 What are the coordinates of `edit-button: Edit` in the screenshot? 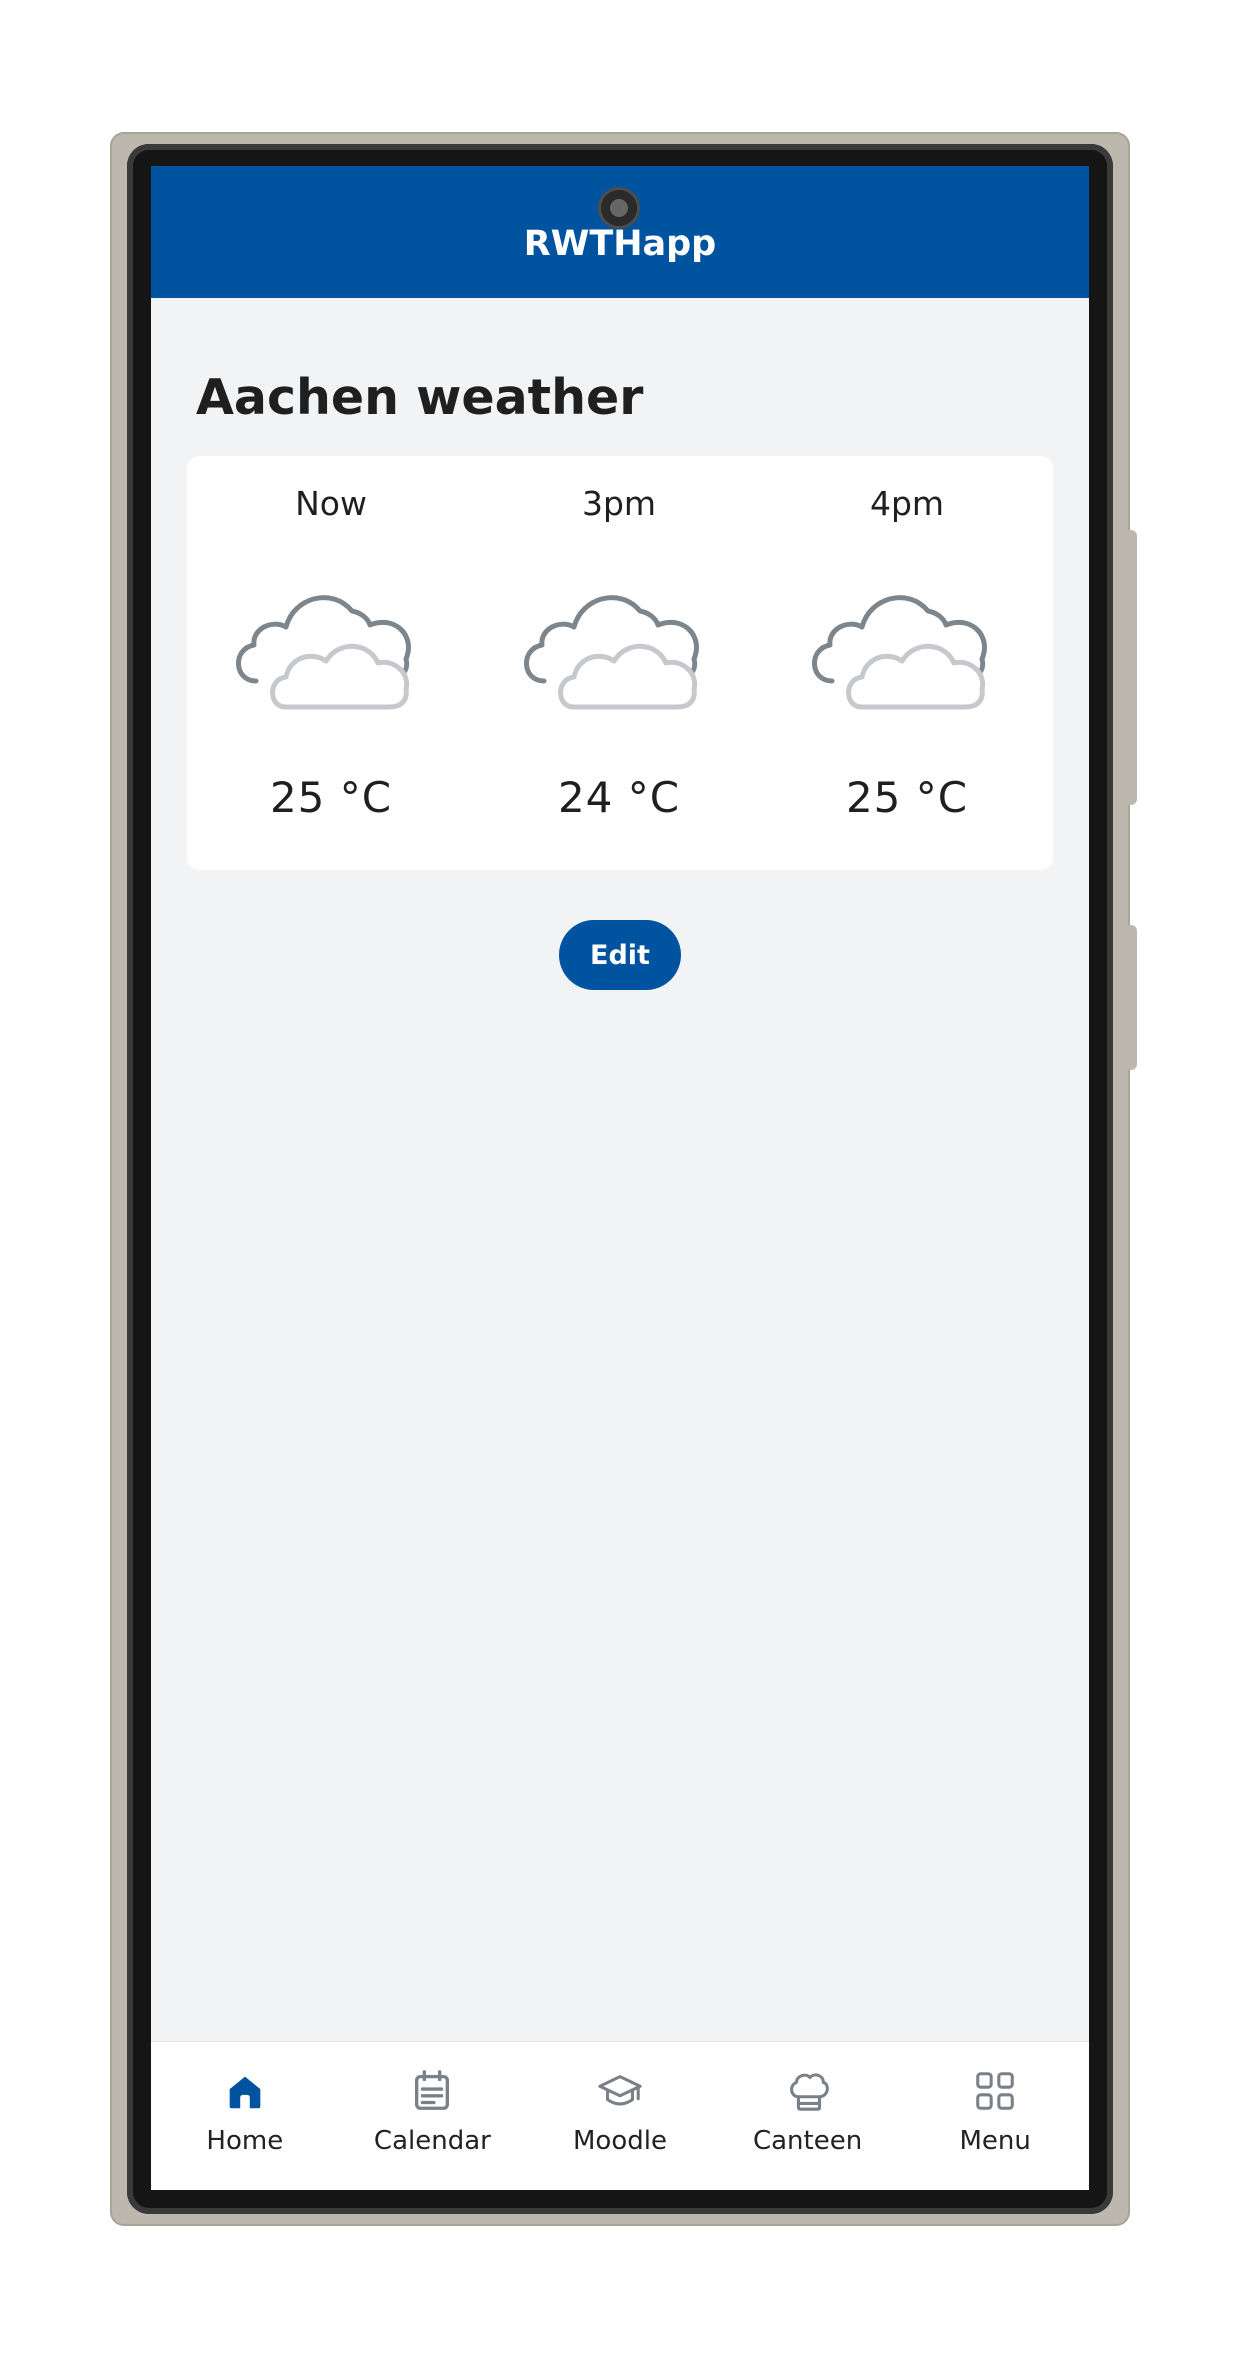 It's located at (620, 955).